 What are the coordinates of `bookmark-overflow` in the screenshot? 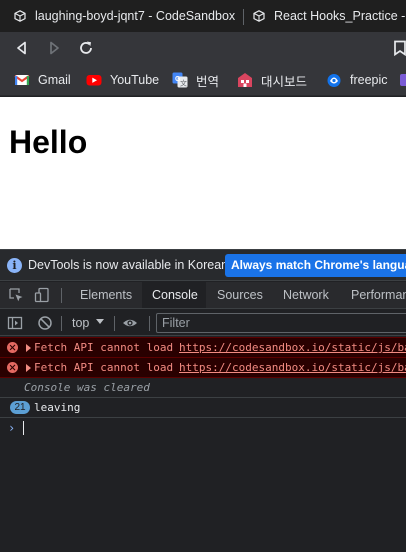 It's located at (403, 80).